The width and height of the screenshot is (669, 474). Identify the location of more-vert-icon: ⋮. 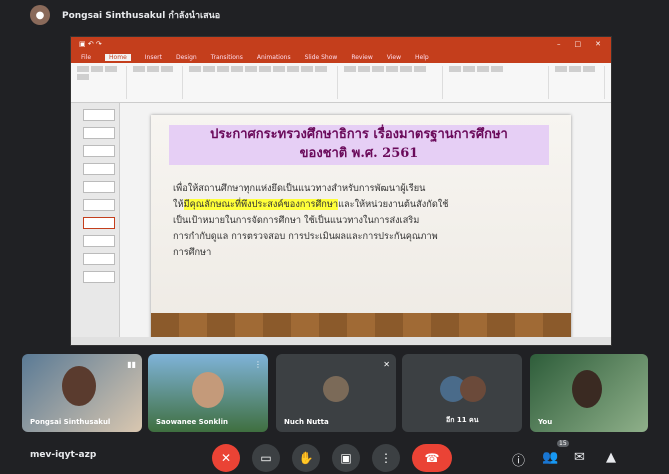
(386, 458).